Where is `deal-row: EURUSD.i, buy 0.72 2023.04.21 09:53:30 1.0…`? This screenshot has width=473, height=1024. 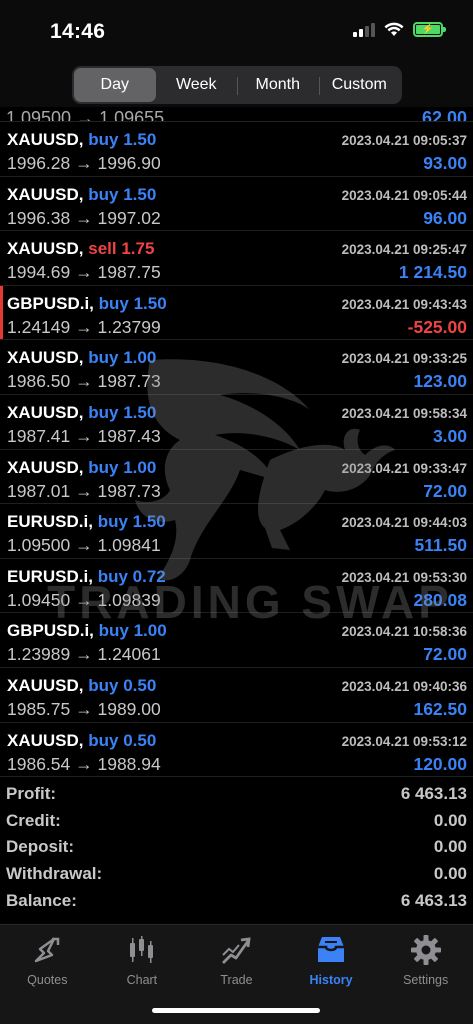 deal-row: EURUSD.i, buy 0.72 2023.04.21 09:53:30 1.0… is located at coordinates (236, 586).